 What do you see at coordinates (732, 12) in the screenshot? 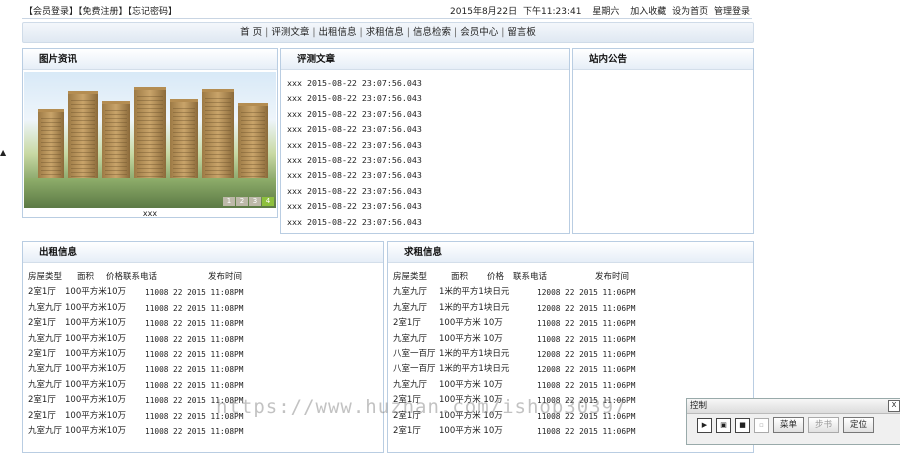
I see `admin-login-link: 管理登录` at bounding box center [732, 12].